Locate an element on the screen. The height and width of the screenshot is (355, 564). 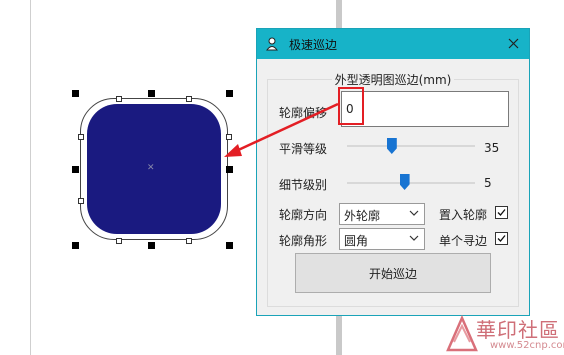
watermark-url: www.52cnp.com is located at coordinates (527, 345).